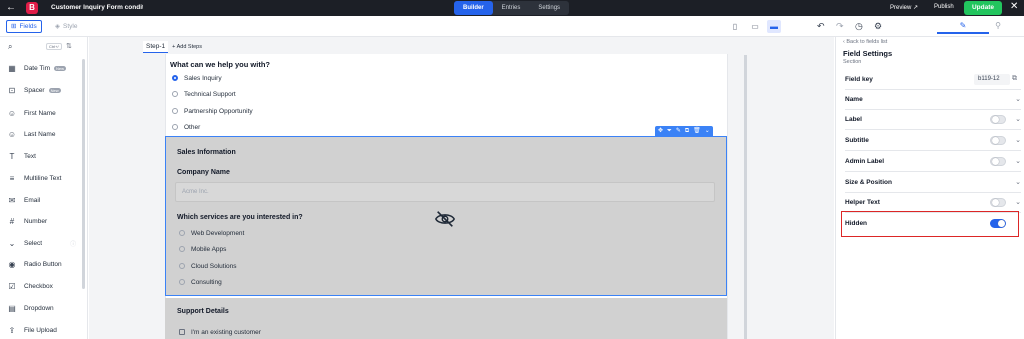 The image size is (1024, 339). What do you see at coordinates (202, 249) in the screenshot?
I see `service-option: Mobile Apps` at bounding box center [202, 249].